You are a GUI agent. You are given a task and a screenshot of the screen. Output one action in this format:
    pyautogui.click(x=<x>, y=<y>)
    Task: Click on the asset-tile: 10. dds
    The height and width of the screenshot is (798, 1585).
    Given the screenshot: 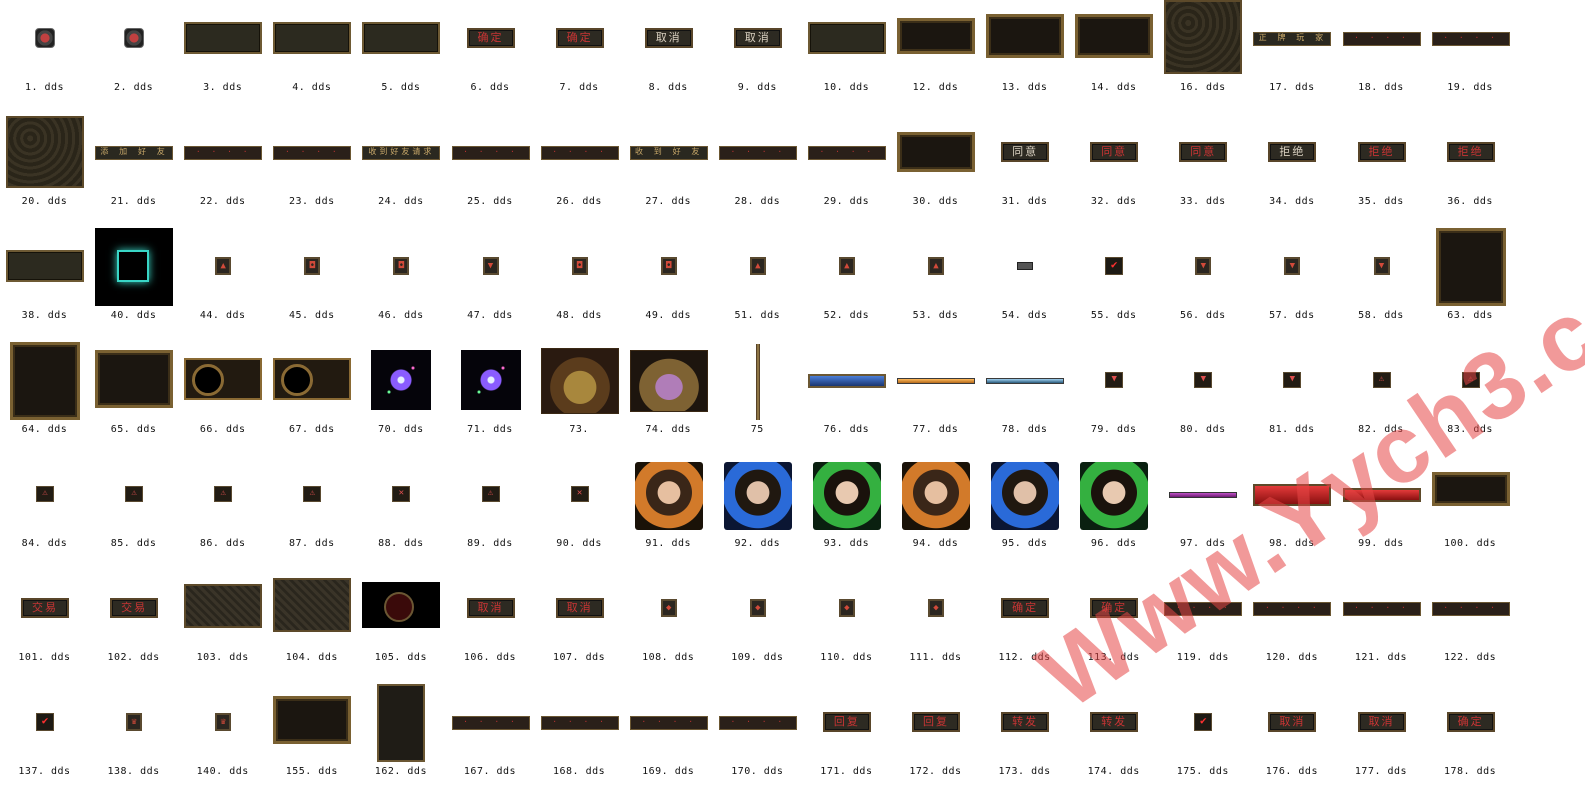 What is the action you would take?
    pyautogui.click(x=846, y=57)
    